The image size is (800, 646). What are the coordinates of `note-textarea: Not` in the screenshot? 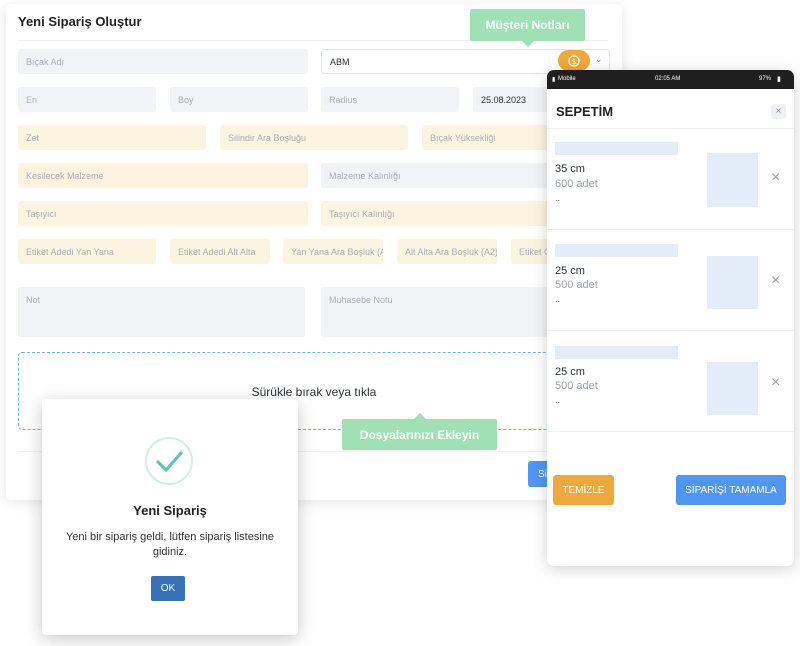 It's located at (161, 312).